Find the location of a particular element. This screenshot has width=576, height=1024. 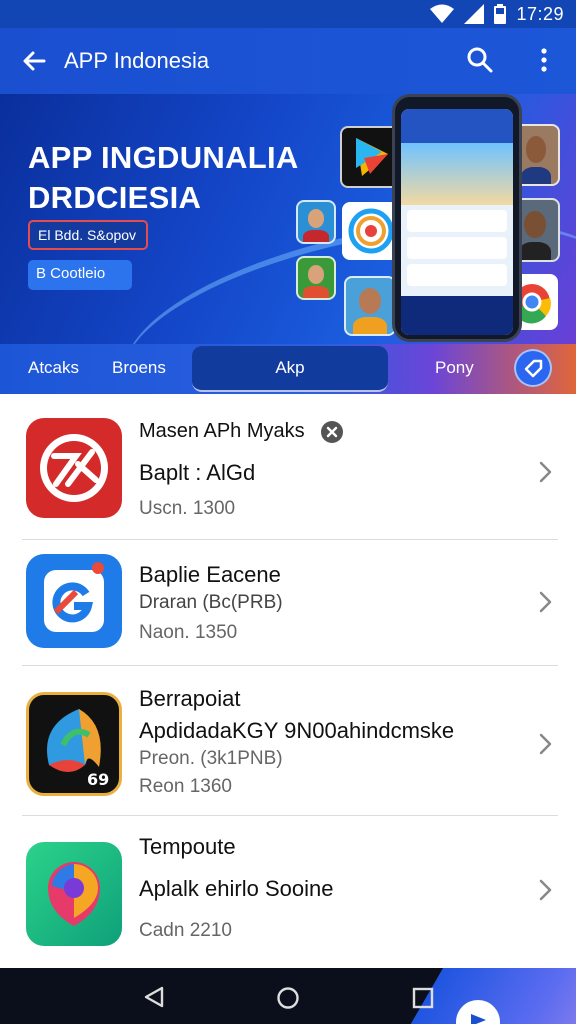

blue-app-icon is located at coordinates (74, 601).